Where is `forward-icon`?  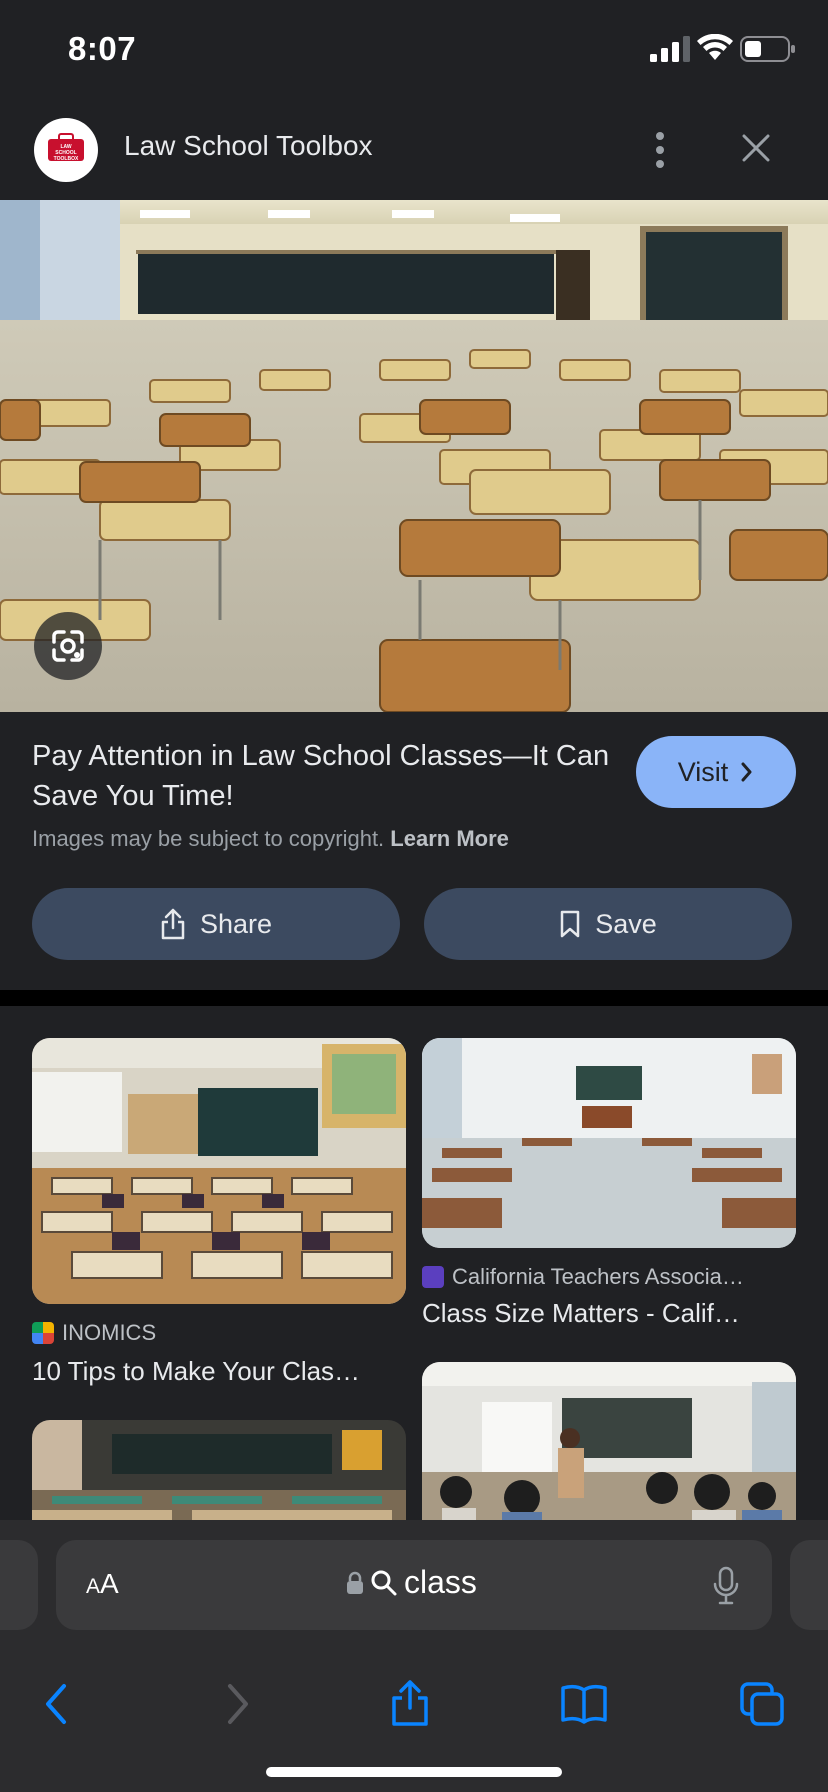
forward-icon is located at coordinates (236, 1704).